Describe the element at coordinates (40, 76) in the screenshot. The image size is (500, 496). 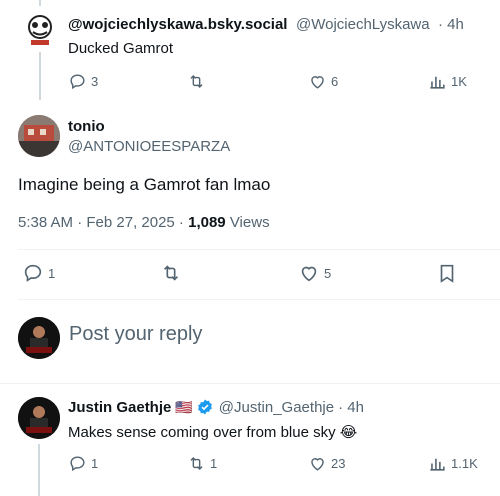
I see `thread-line-connector` at that location.